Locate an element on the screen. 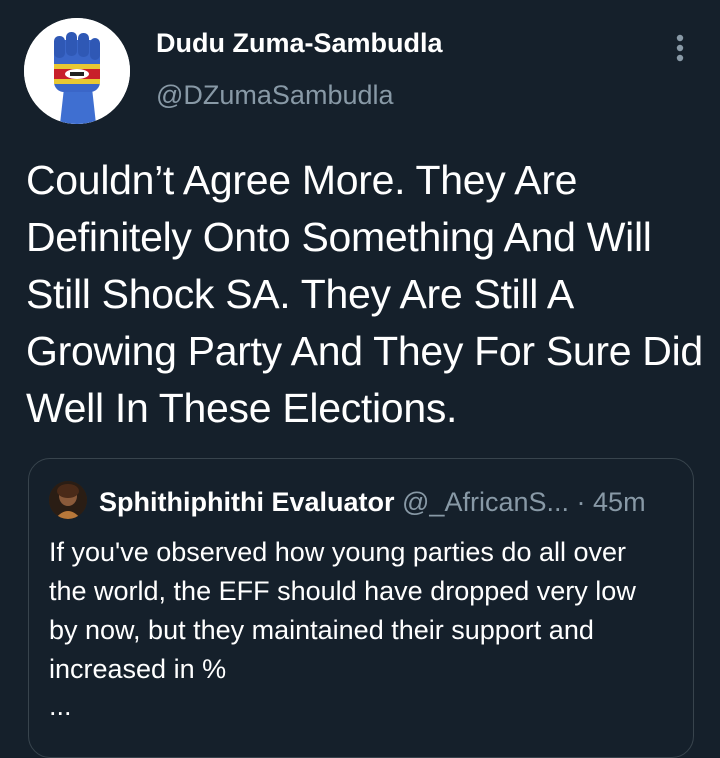  quoted-author-avatar is located at coordinates (68, 500).